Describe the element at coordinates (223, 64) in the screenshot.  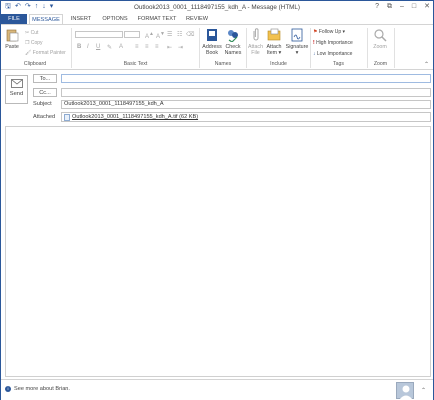
I see `names-group-label: Names` at that location.